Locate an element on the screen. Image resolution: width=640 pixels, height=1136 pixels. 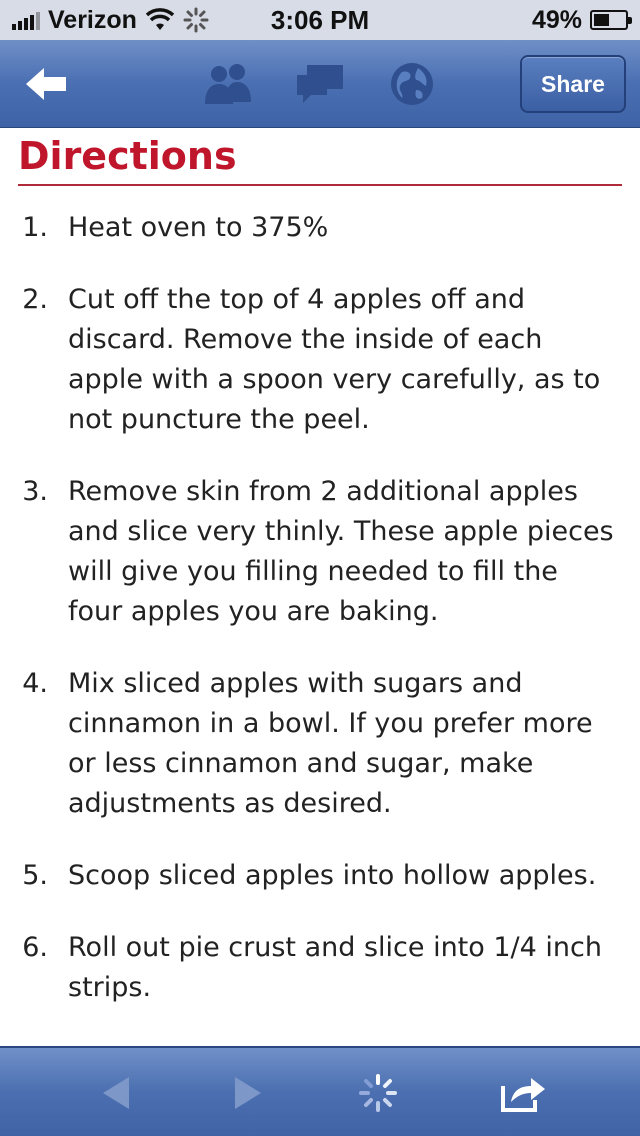
share-action-button is located at coordinates (522, 1093).